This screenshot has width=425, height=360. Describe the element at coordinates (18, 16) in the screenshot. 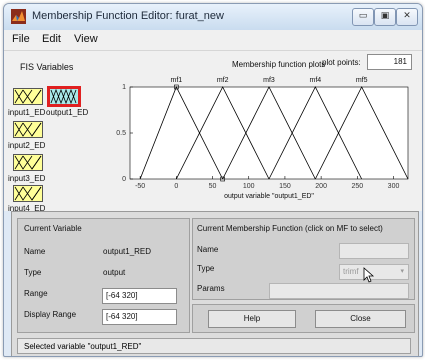

I see `matlab-app-icon` at that location.